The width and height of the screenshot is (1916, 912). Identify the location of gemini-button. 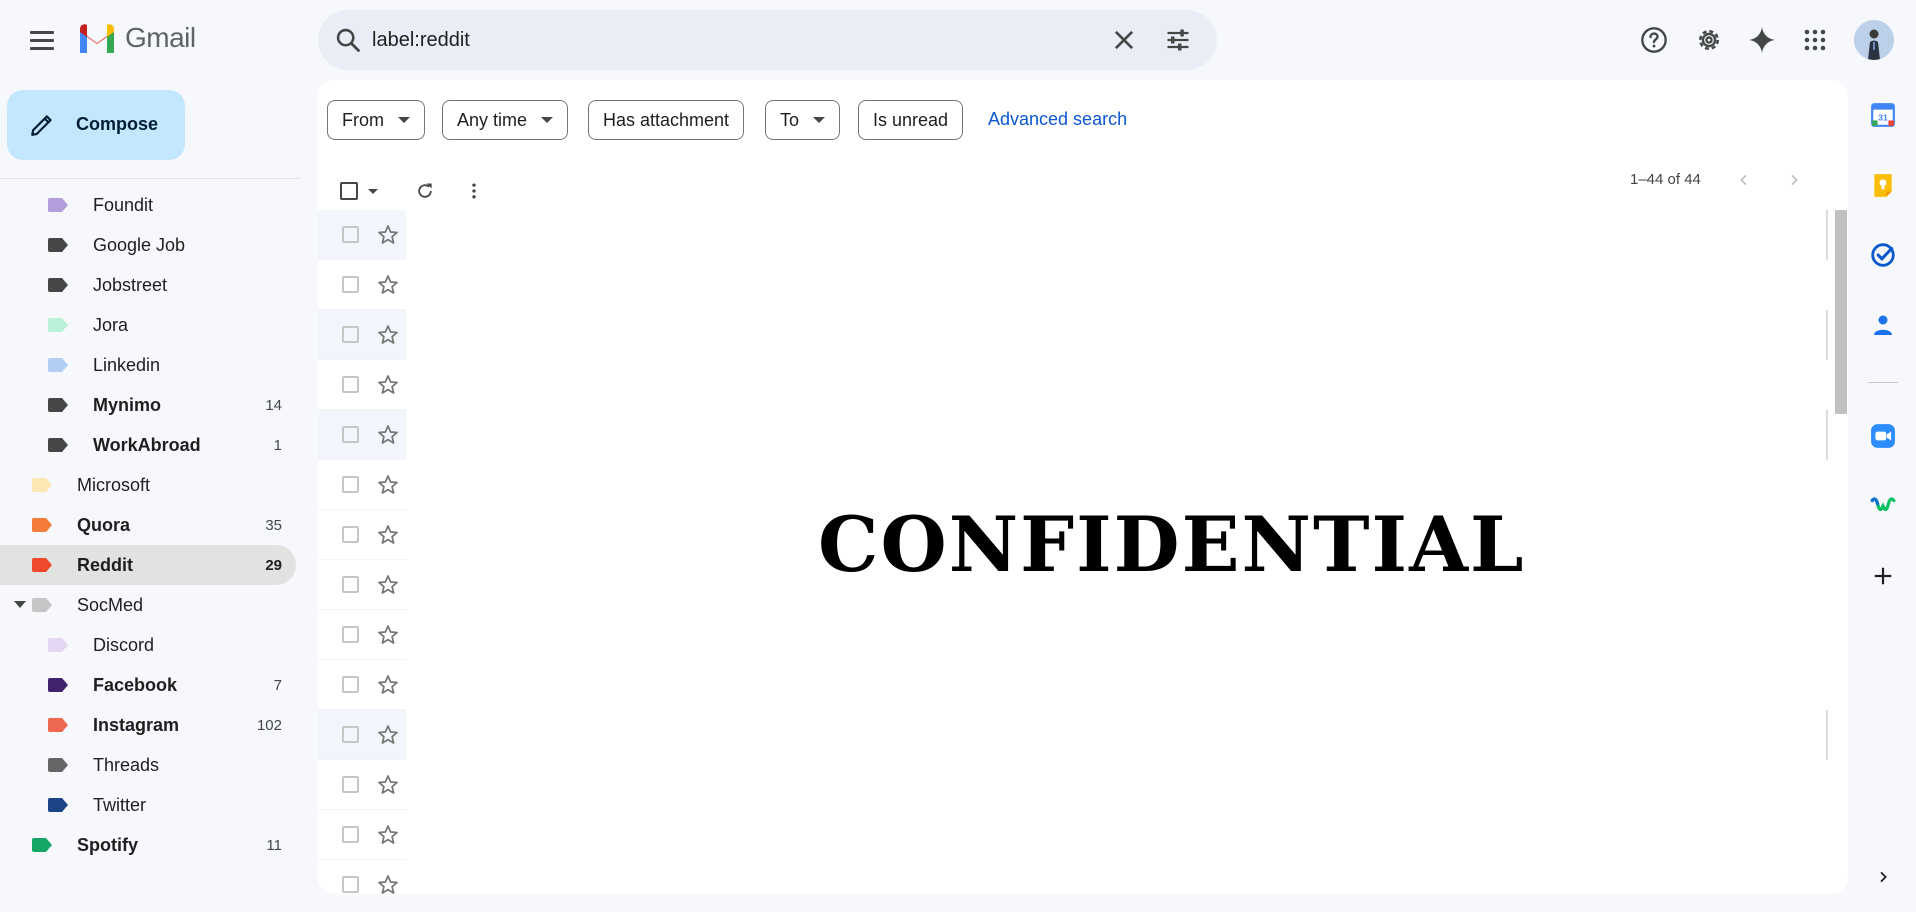
(1762, 40).